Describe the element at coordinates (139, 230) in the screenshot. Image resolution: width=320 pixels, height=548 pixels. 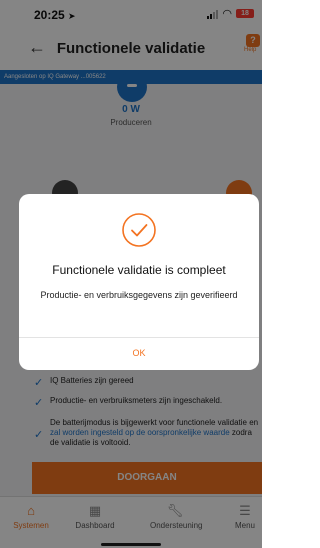
I see `check-circle-icon` at that location.